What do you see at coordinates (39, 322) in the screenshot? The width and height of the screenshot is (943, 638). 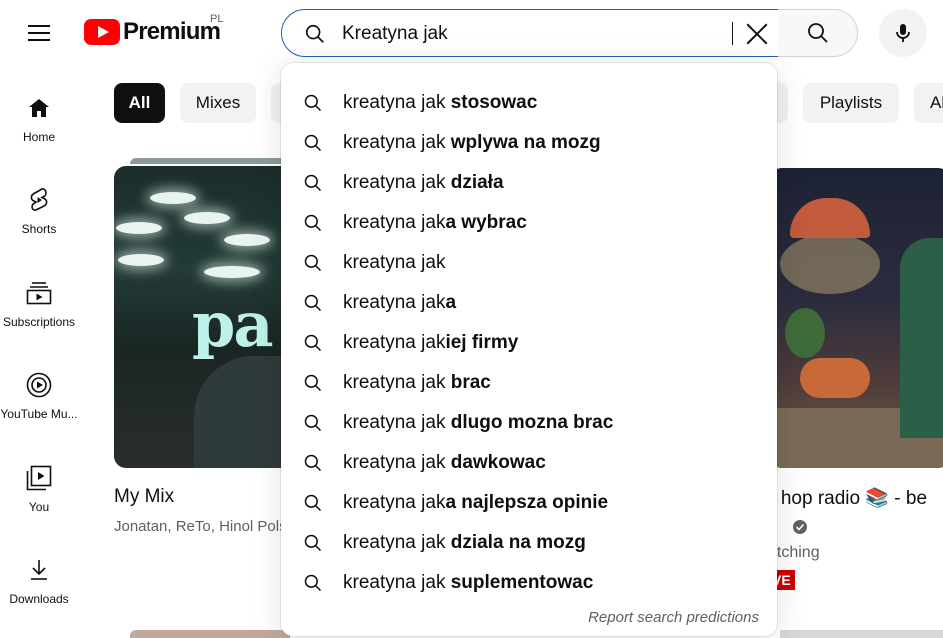 I see `sidebar-item-label: Subscriptions` at bounding box center [39, 322].